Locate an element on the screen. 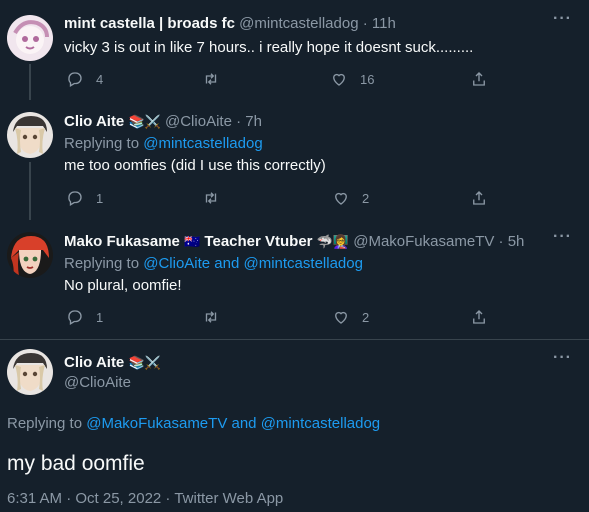 Image resolution: width=589 pixels, height=512 pixels. reply-count: 4 is located at coordinates (100, 79).